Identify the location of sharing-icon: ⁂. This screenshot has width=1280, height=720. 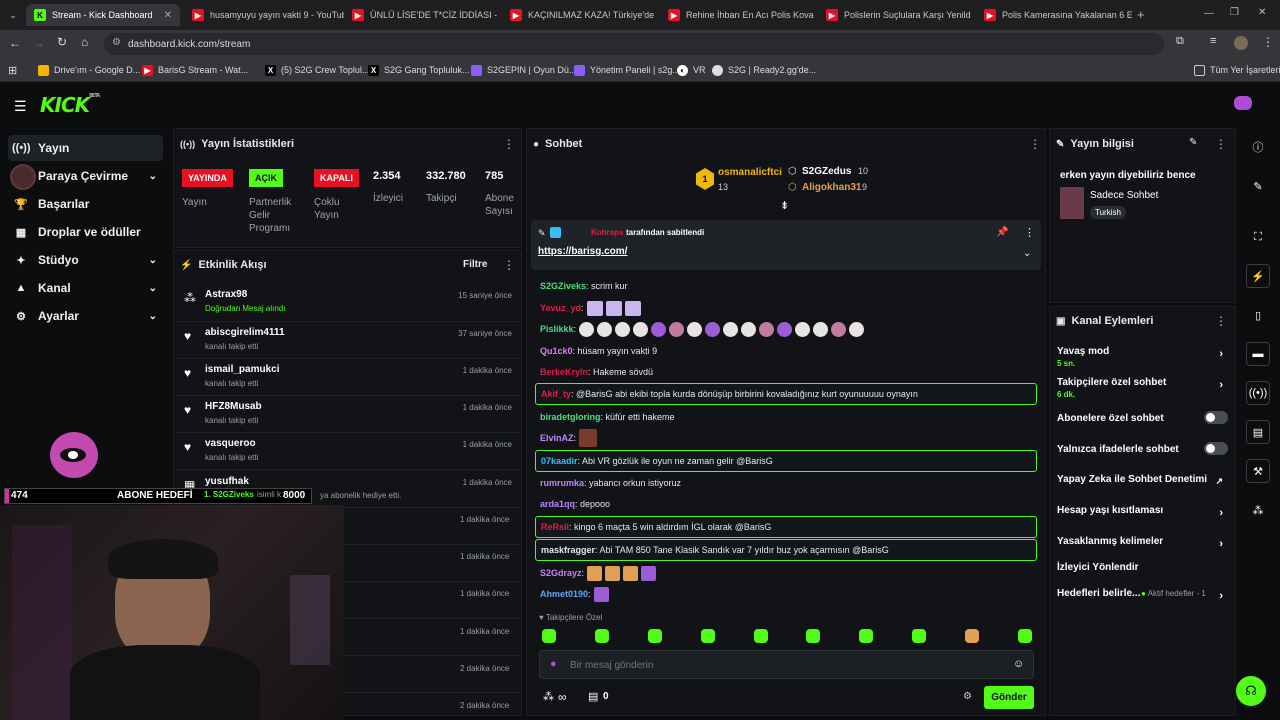
(548, 696).